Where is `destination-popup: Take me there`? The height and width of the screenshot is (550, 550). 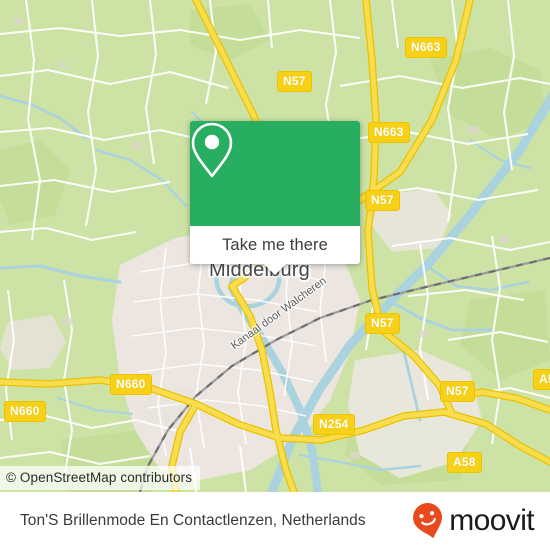 destination-popup: Take me there is located at coordinates (275, 198).